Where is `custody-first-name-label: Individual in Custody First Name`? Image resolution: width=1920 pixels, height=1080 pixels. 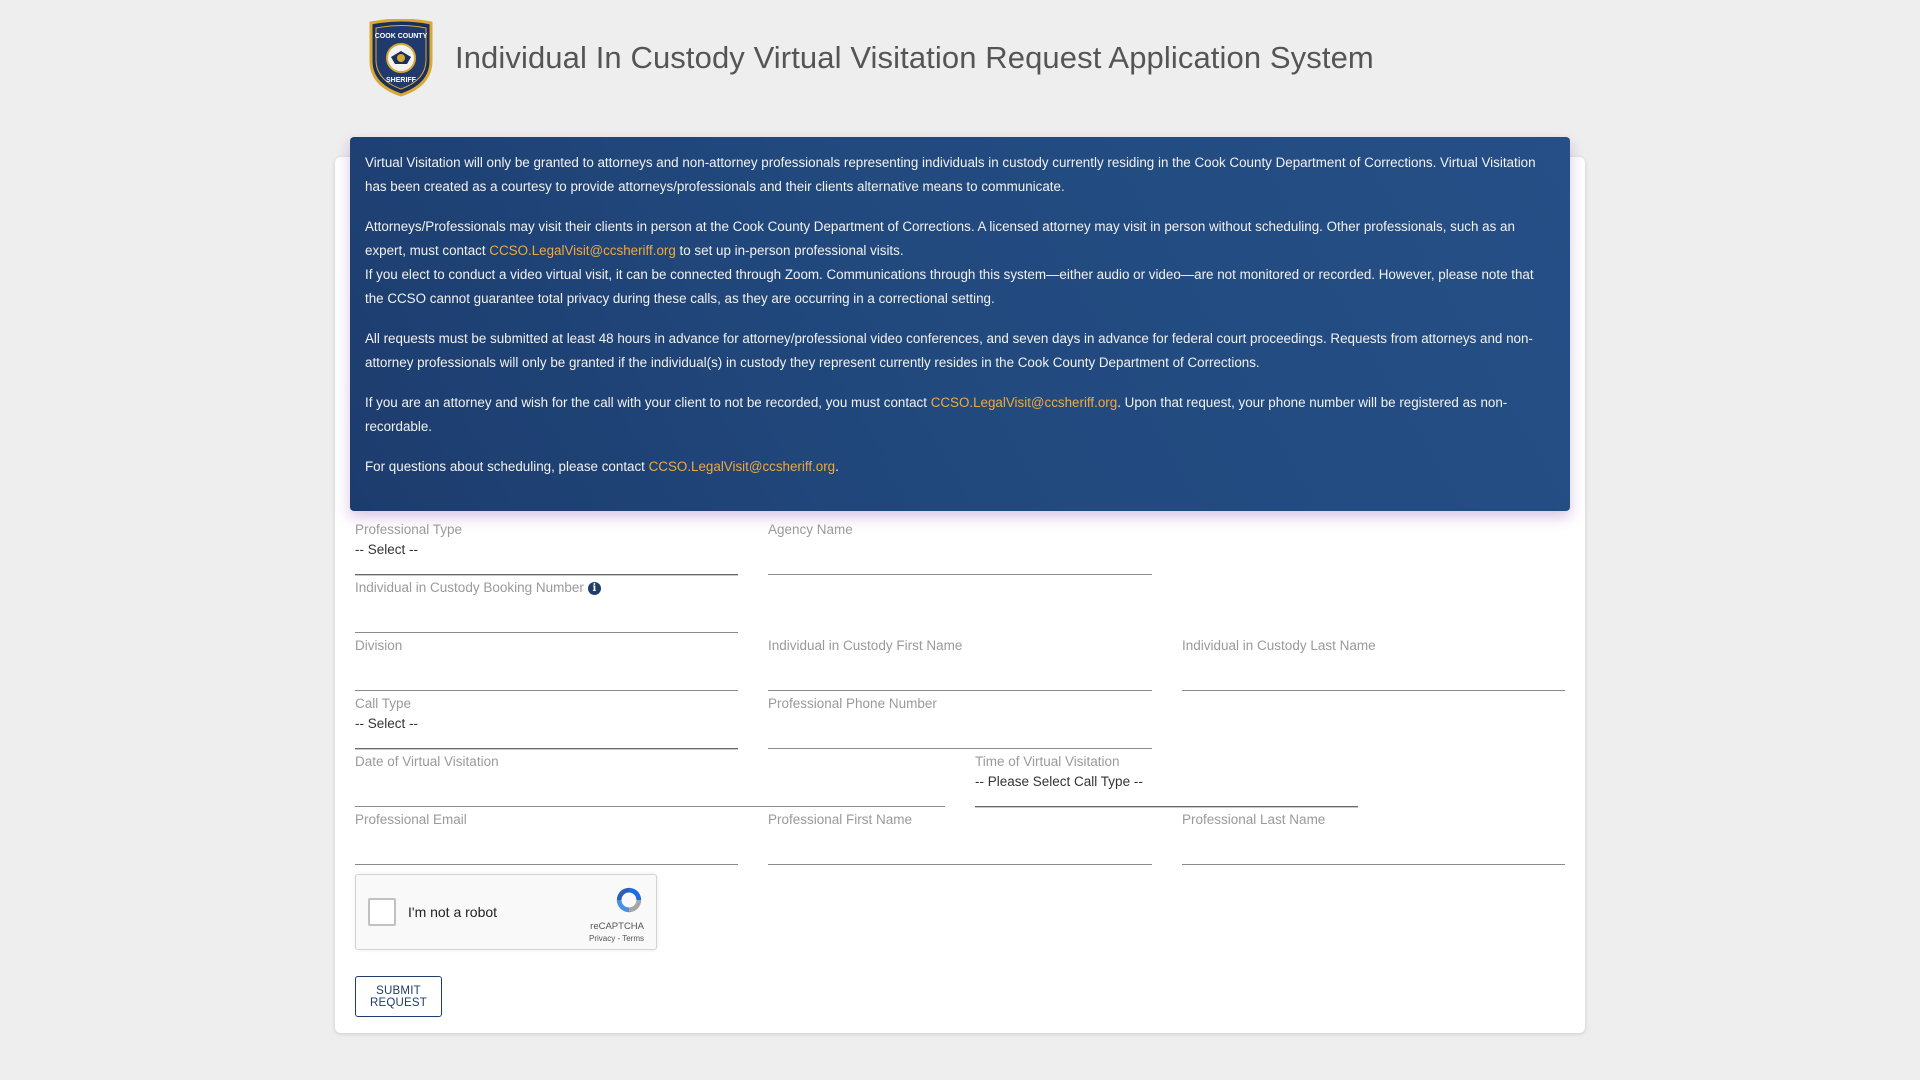 custody-first-name-label: Individual in Custody First Name is located at coordinates (865, 645).